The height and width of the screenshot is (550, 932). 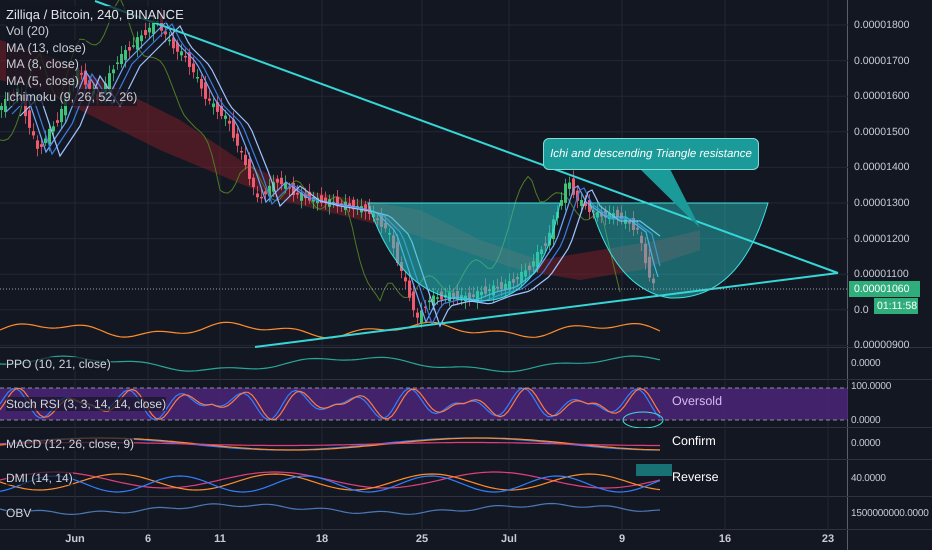 What do you see at coordinates (28, 31) in the screenshot?
I see `indicator-legend: Vol (20)` at bounding box center [28, 31].